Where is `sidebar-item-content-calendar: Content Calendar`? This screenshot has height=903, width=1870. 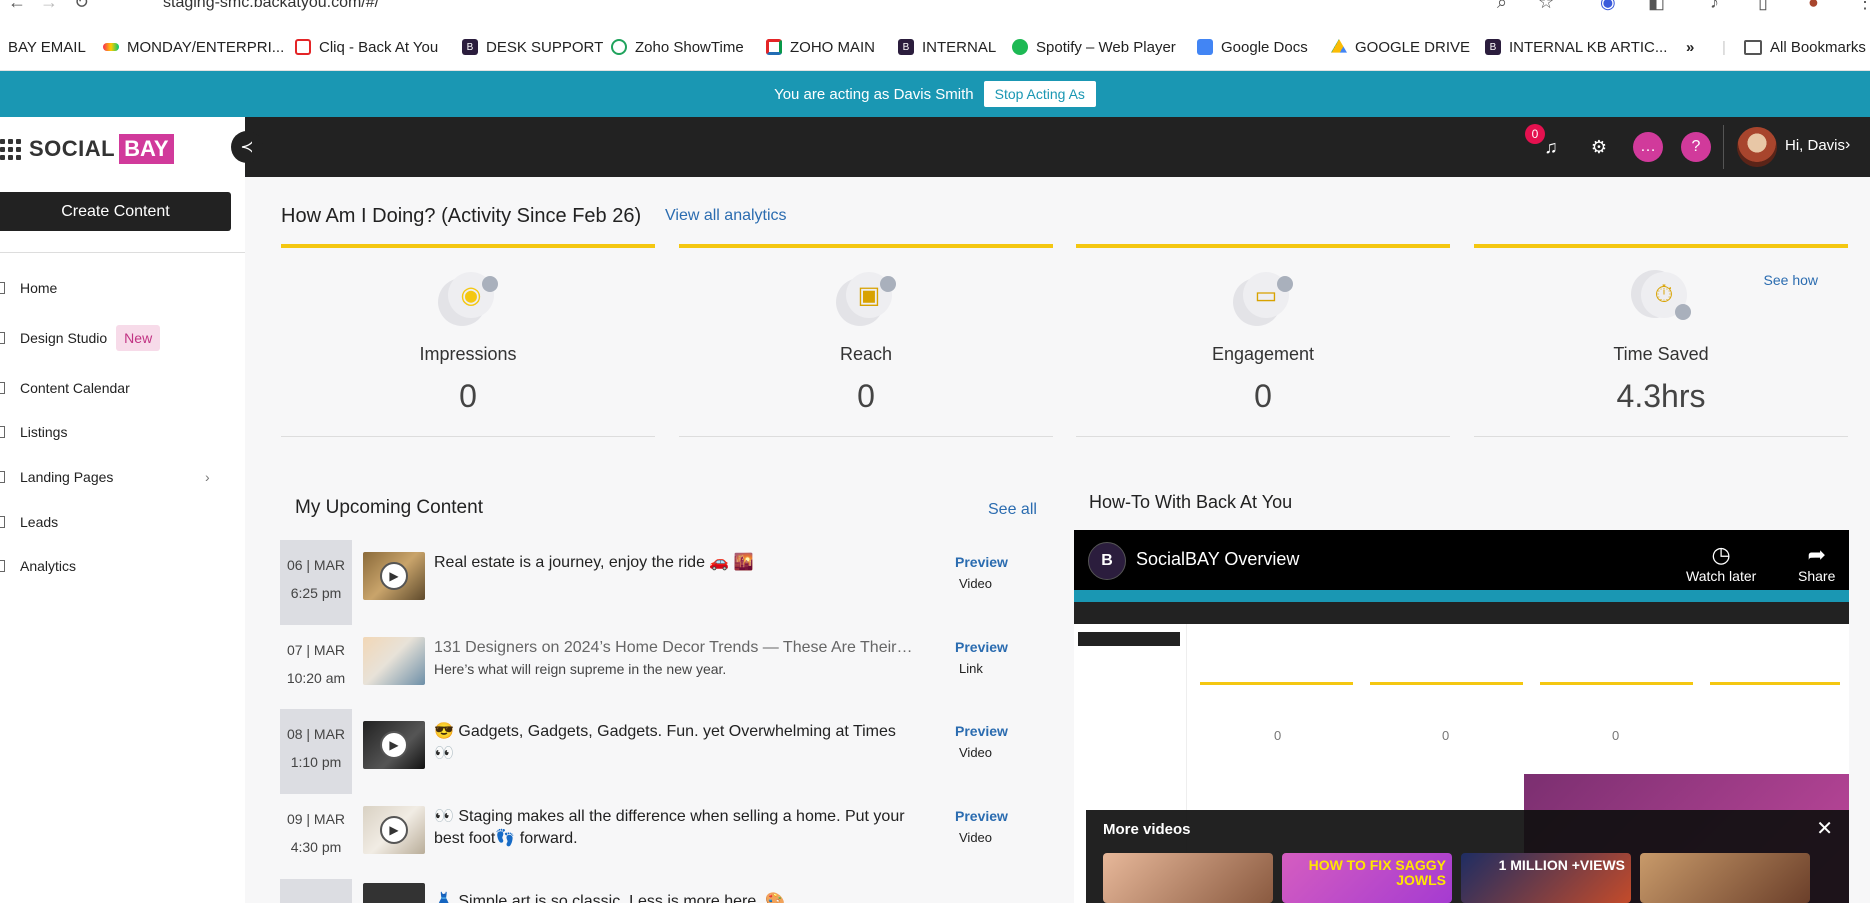
sidebar-item-content-calendar: Content Calendar is located at coordinates (122, 388).